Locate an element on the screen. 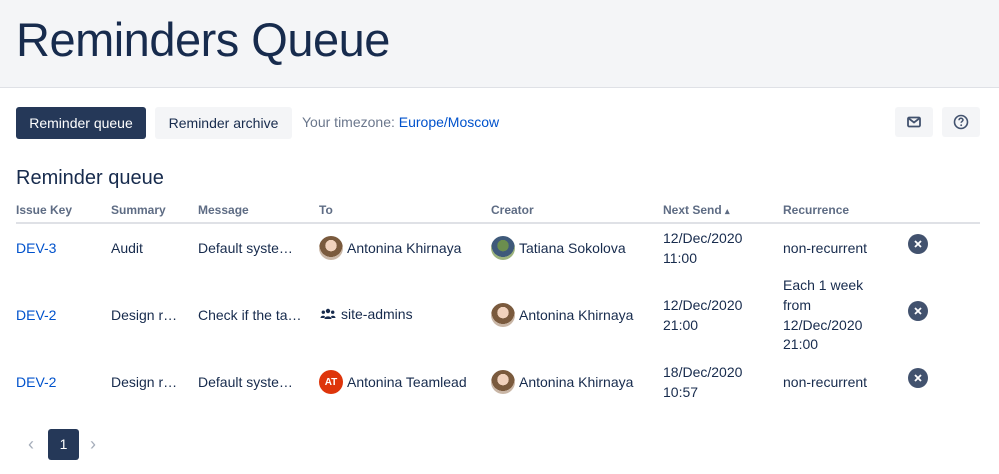 The image size is (999, 474). timezone-link: Europe/Moscow is located at coordinates (449, 122).